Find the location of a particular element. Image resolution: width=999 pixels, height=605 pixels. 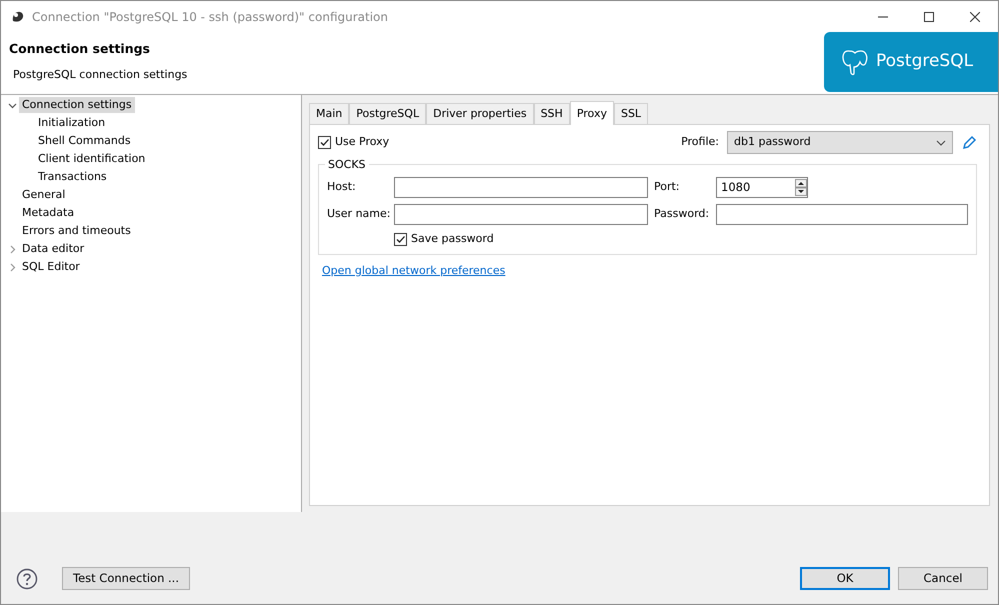

chevron-down-icon is located at coordinates (12, 105).